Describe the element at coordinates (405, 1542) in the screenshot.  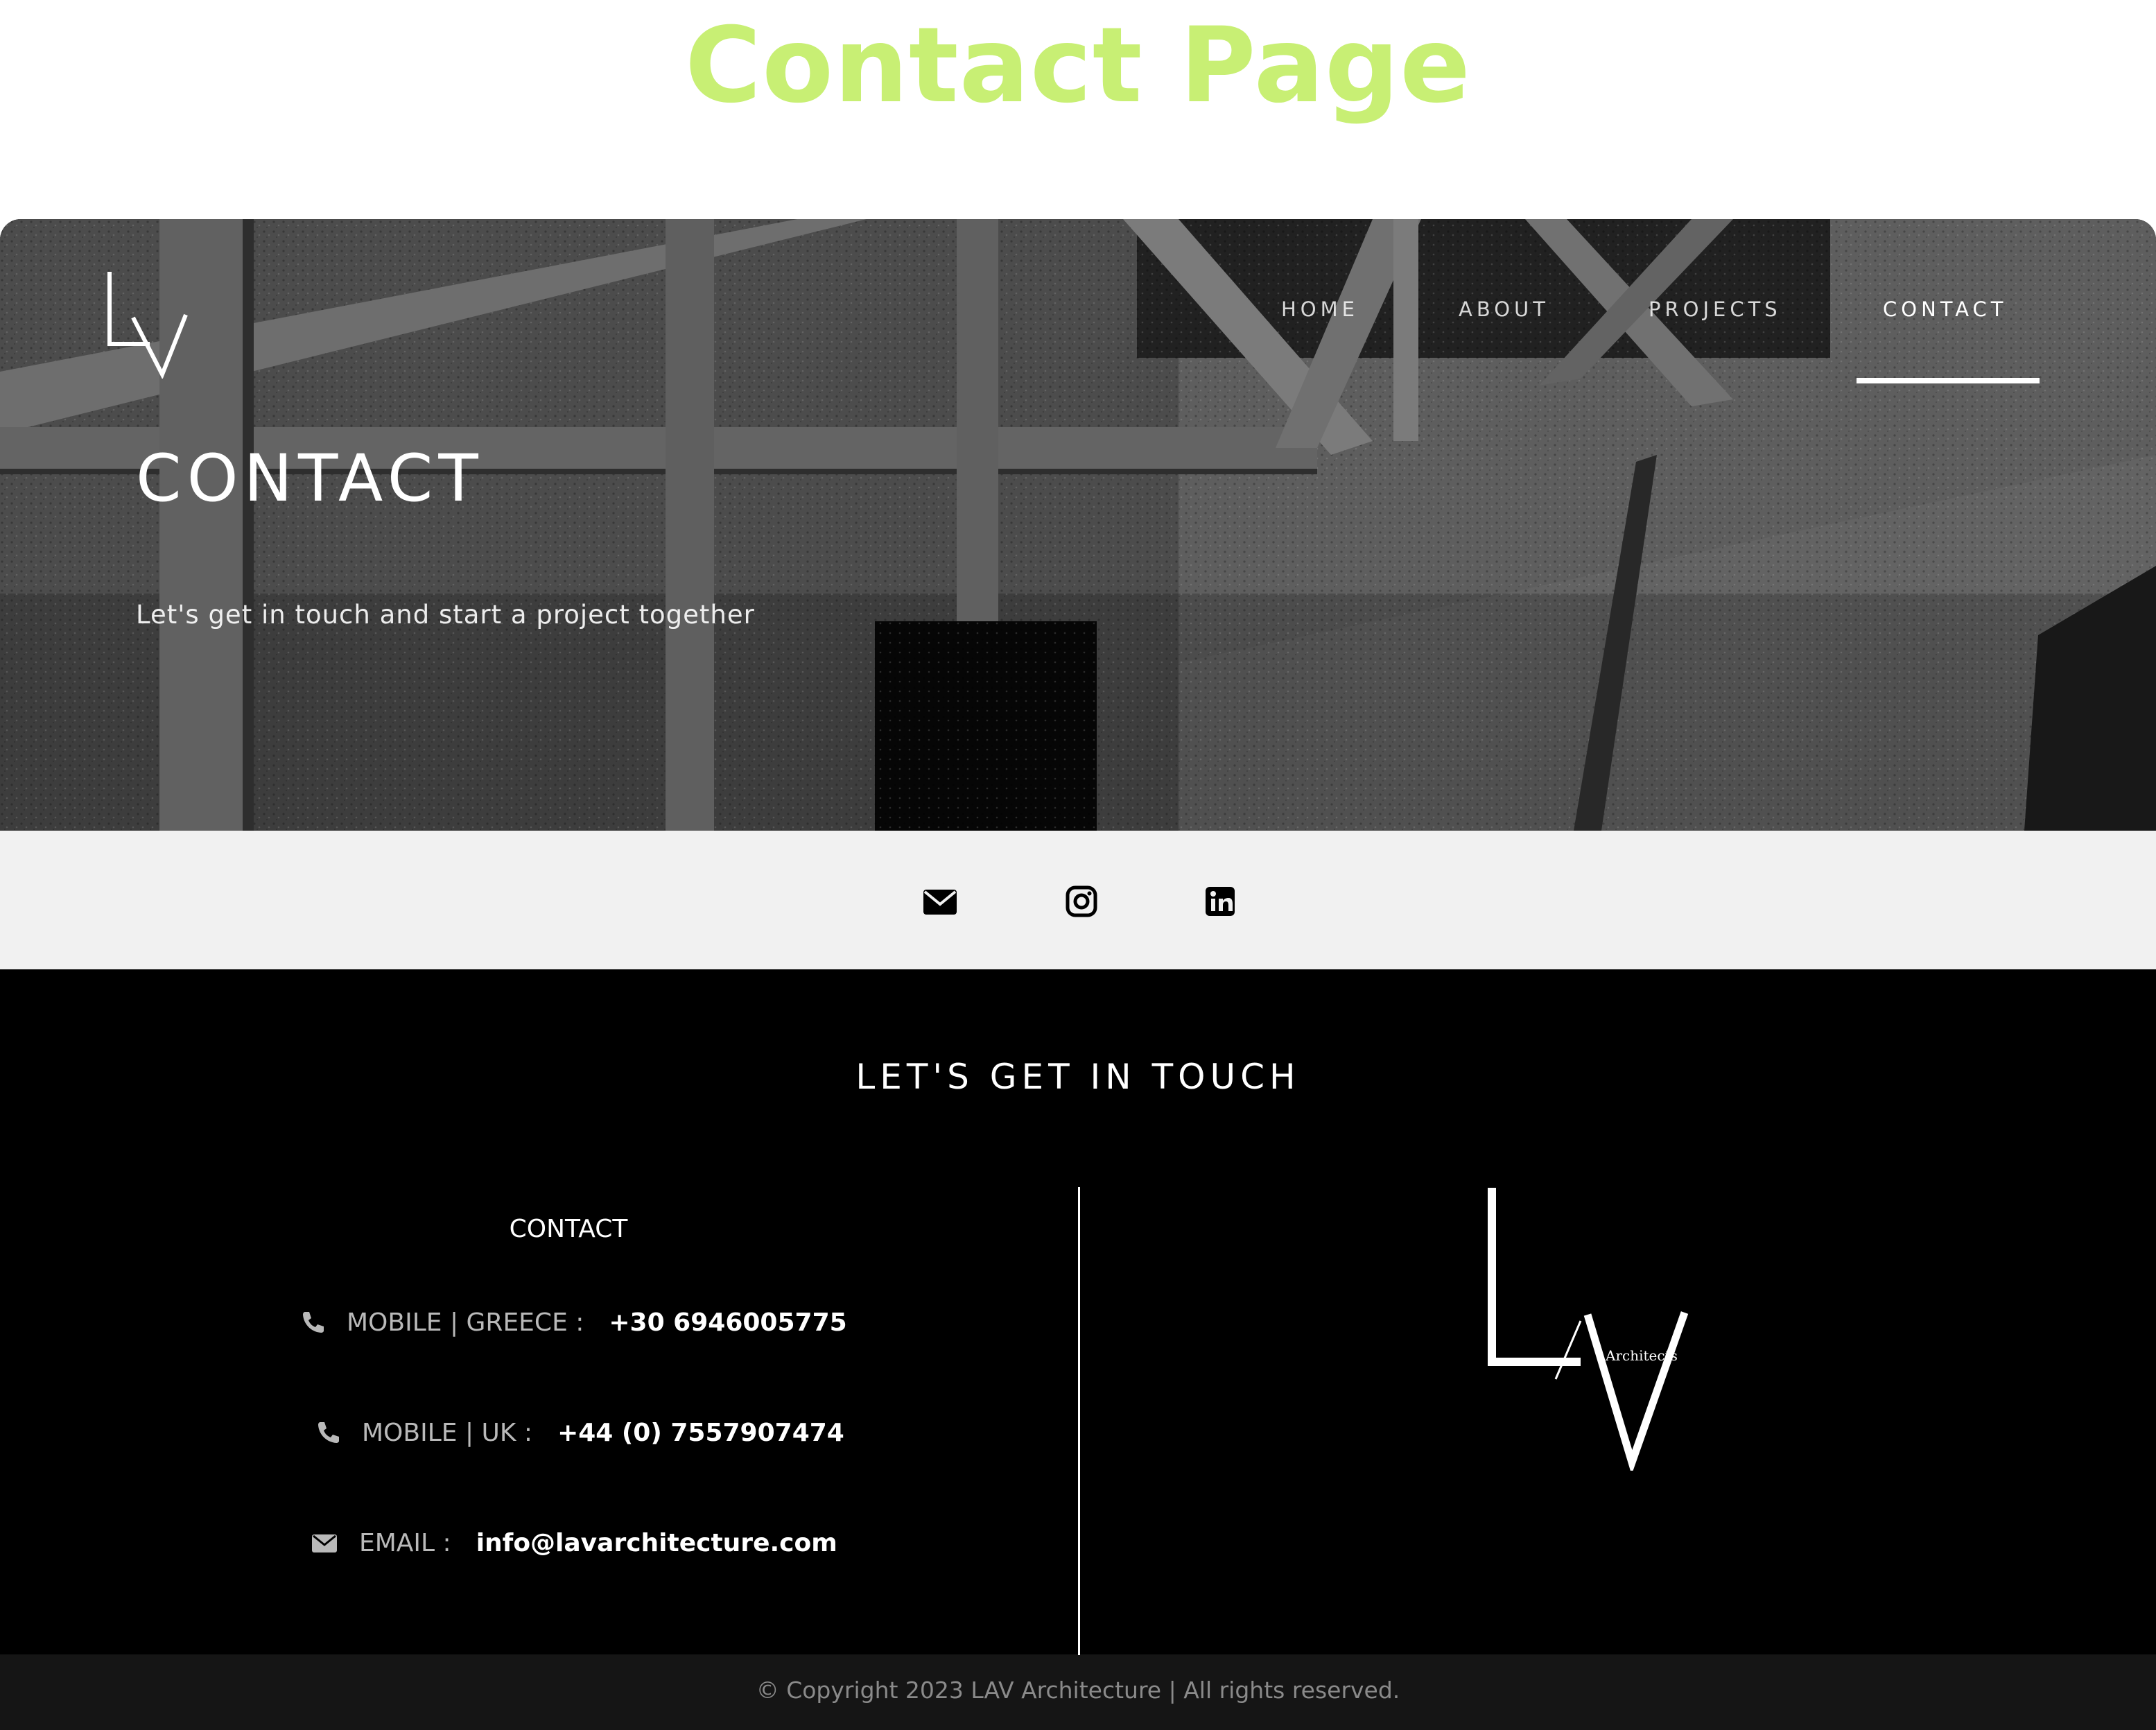
I see `contact-label: EMAIL :` at that location.